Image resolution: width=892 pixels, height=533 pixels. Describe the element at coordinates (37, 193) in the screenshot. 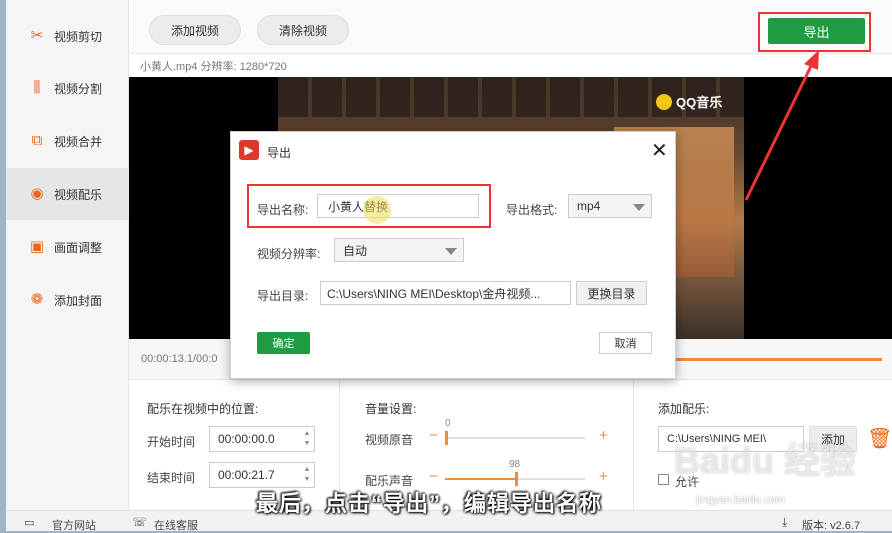

I see `music-disc-icon: ◉` at that location.